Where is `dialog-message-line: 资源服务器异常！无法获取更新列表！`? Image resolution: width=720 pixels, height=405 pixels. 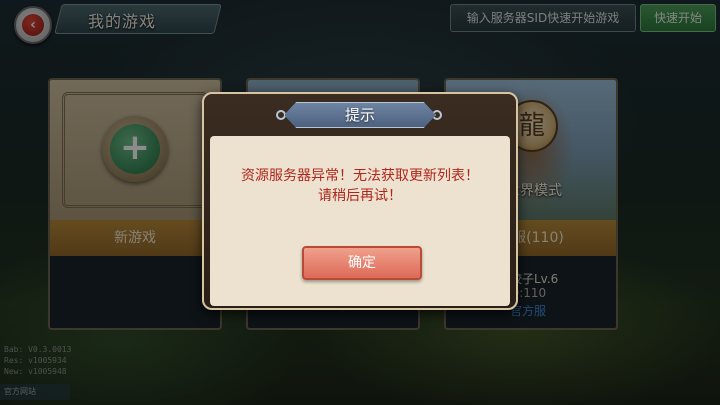 dialog-message-line: 资源服务器异常！无法获取更新列表！ is located at coordinates (360, 176).